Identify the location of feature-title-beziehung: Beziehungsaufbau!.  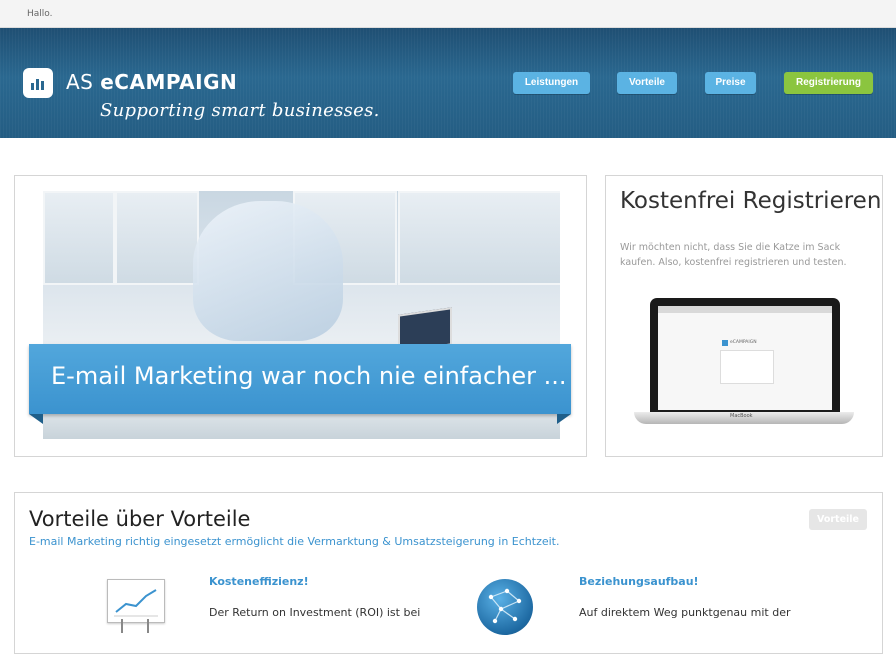
(639, 581).